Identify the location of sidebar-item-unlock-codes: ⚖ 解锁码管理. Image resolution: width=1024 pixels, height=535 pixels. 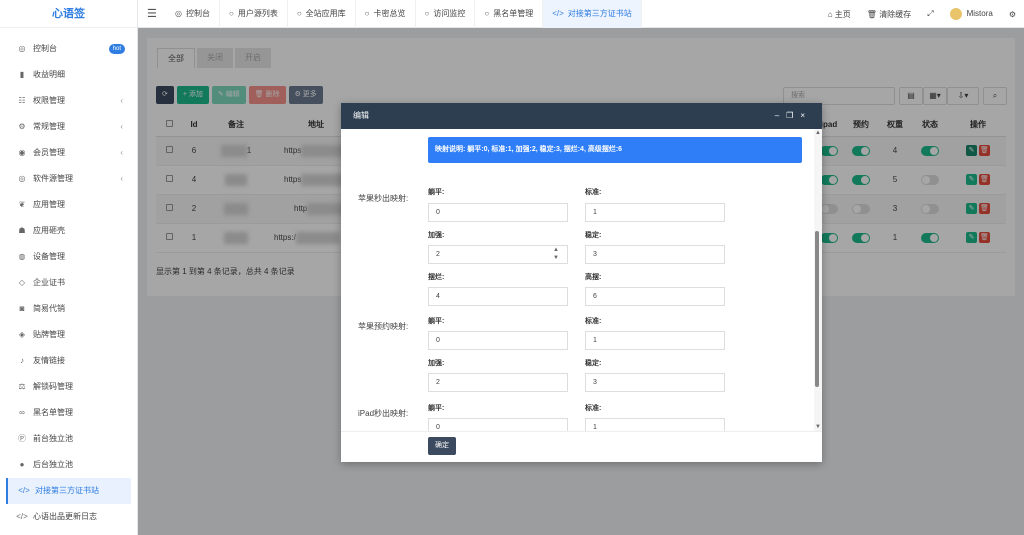
(68, 387).